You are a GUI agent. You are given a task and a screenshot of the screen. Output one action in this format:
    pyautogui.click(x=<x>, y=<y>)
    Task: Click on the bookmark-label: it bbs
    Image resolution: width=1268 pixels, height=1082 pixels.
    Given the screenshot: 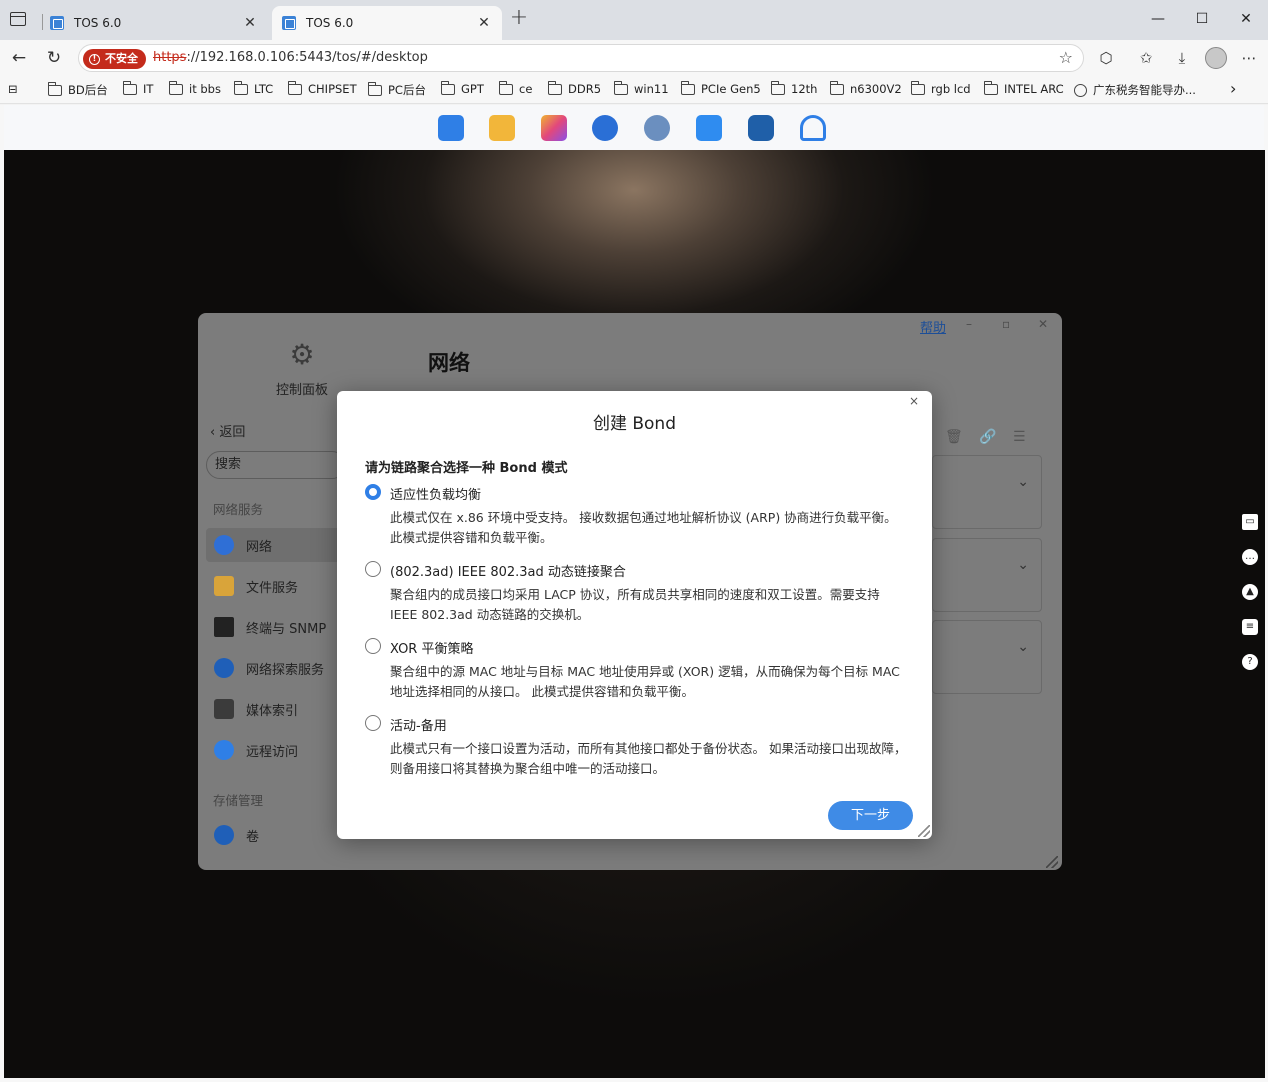 What is the action you would take?
    pyautogui.click(x=205, y=89)
    